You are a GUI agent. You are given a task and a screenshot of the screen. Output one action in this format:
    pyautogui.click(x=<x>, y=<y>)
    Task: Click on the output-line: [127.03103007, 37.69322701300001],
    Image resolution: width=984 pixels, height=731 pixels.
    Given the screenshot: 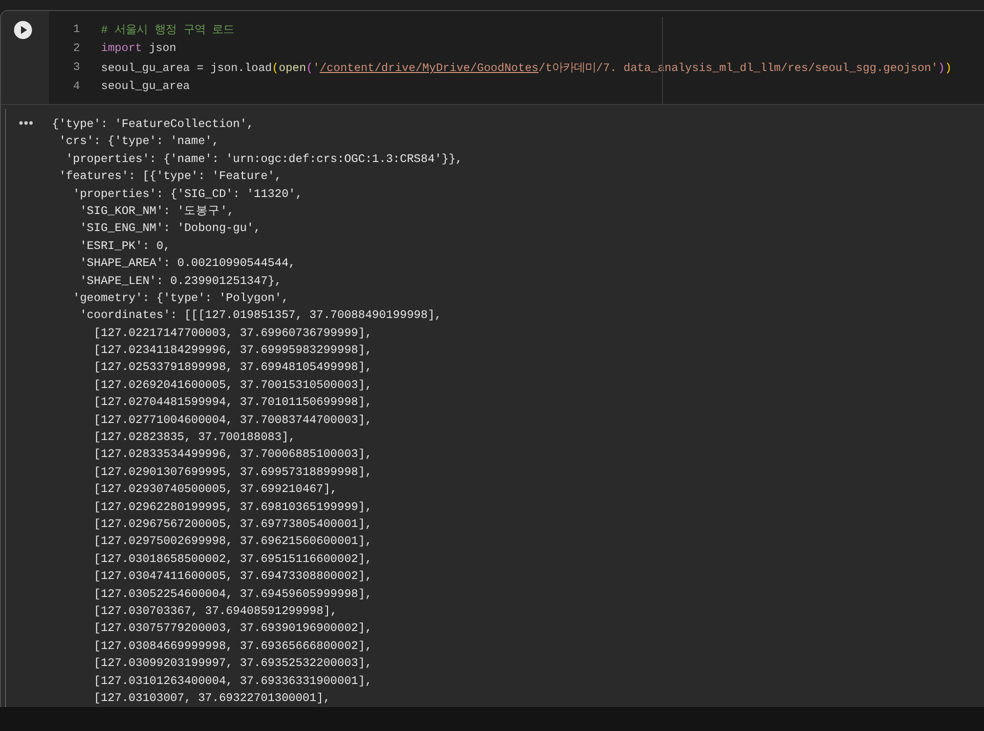 What is the action you would take?
    pyautogui.click(x=212, y=698)
    